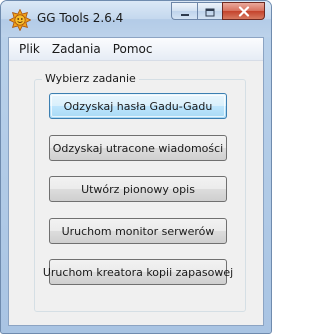  Describe the element at coordinates (138, 272) in the screenshot. I see `backup-wizard-button: Uruchom kreatora kopii zapasowej` at that location.